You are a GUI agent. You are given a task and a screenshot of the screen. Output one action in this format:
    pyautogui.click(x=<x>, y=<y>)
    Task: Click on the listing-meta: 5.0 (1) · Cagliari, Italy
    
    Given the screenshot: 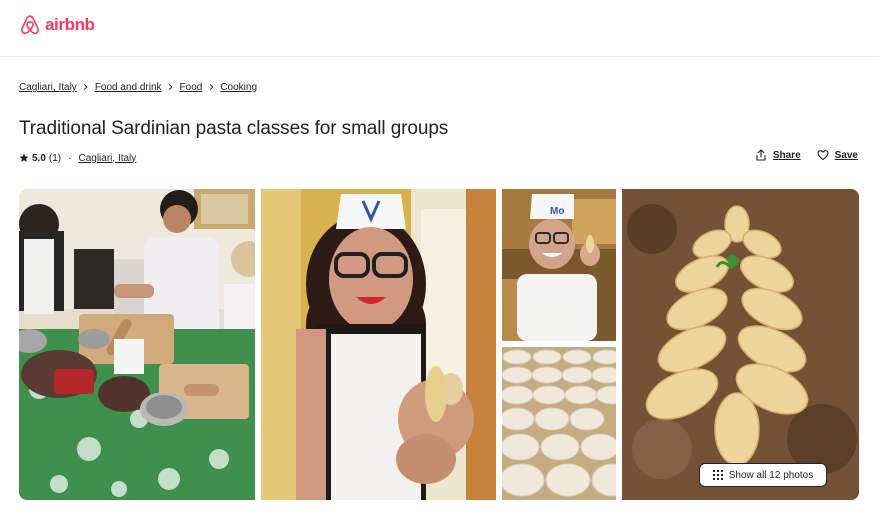 What is the action you would take?
    pyautogui.click(x=77, y=158)
    